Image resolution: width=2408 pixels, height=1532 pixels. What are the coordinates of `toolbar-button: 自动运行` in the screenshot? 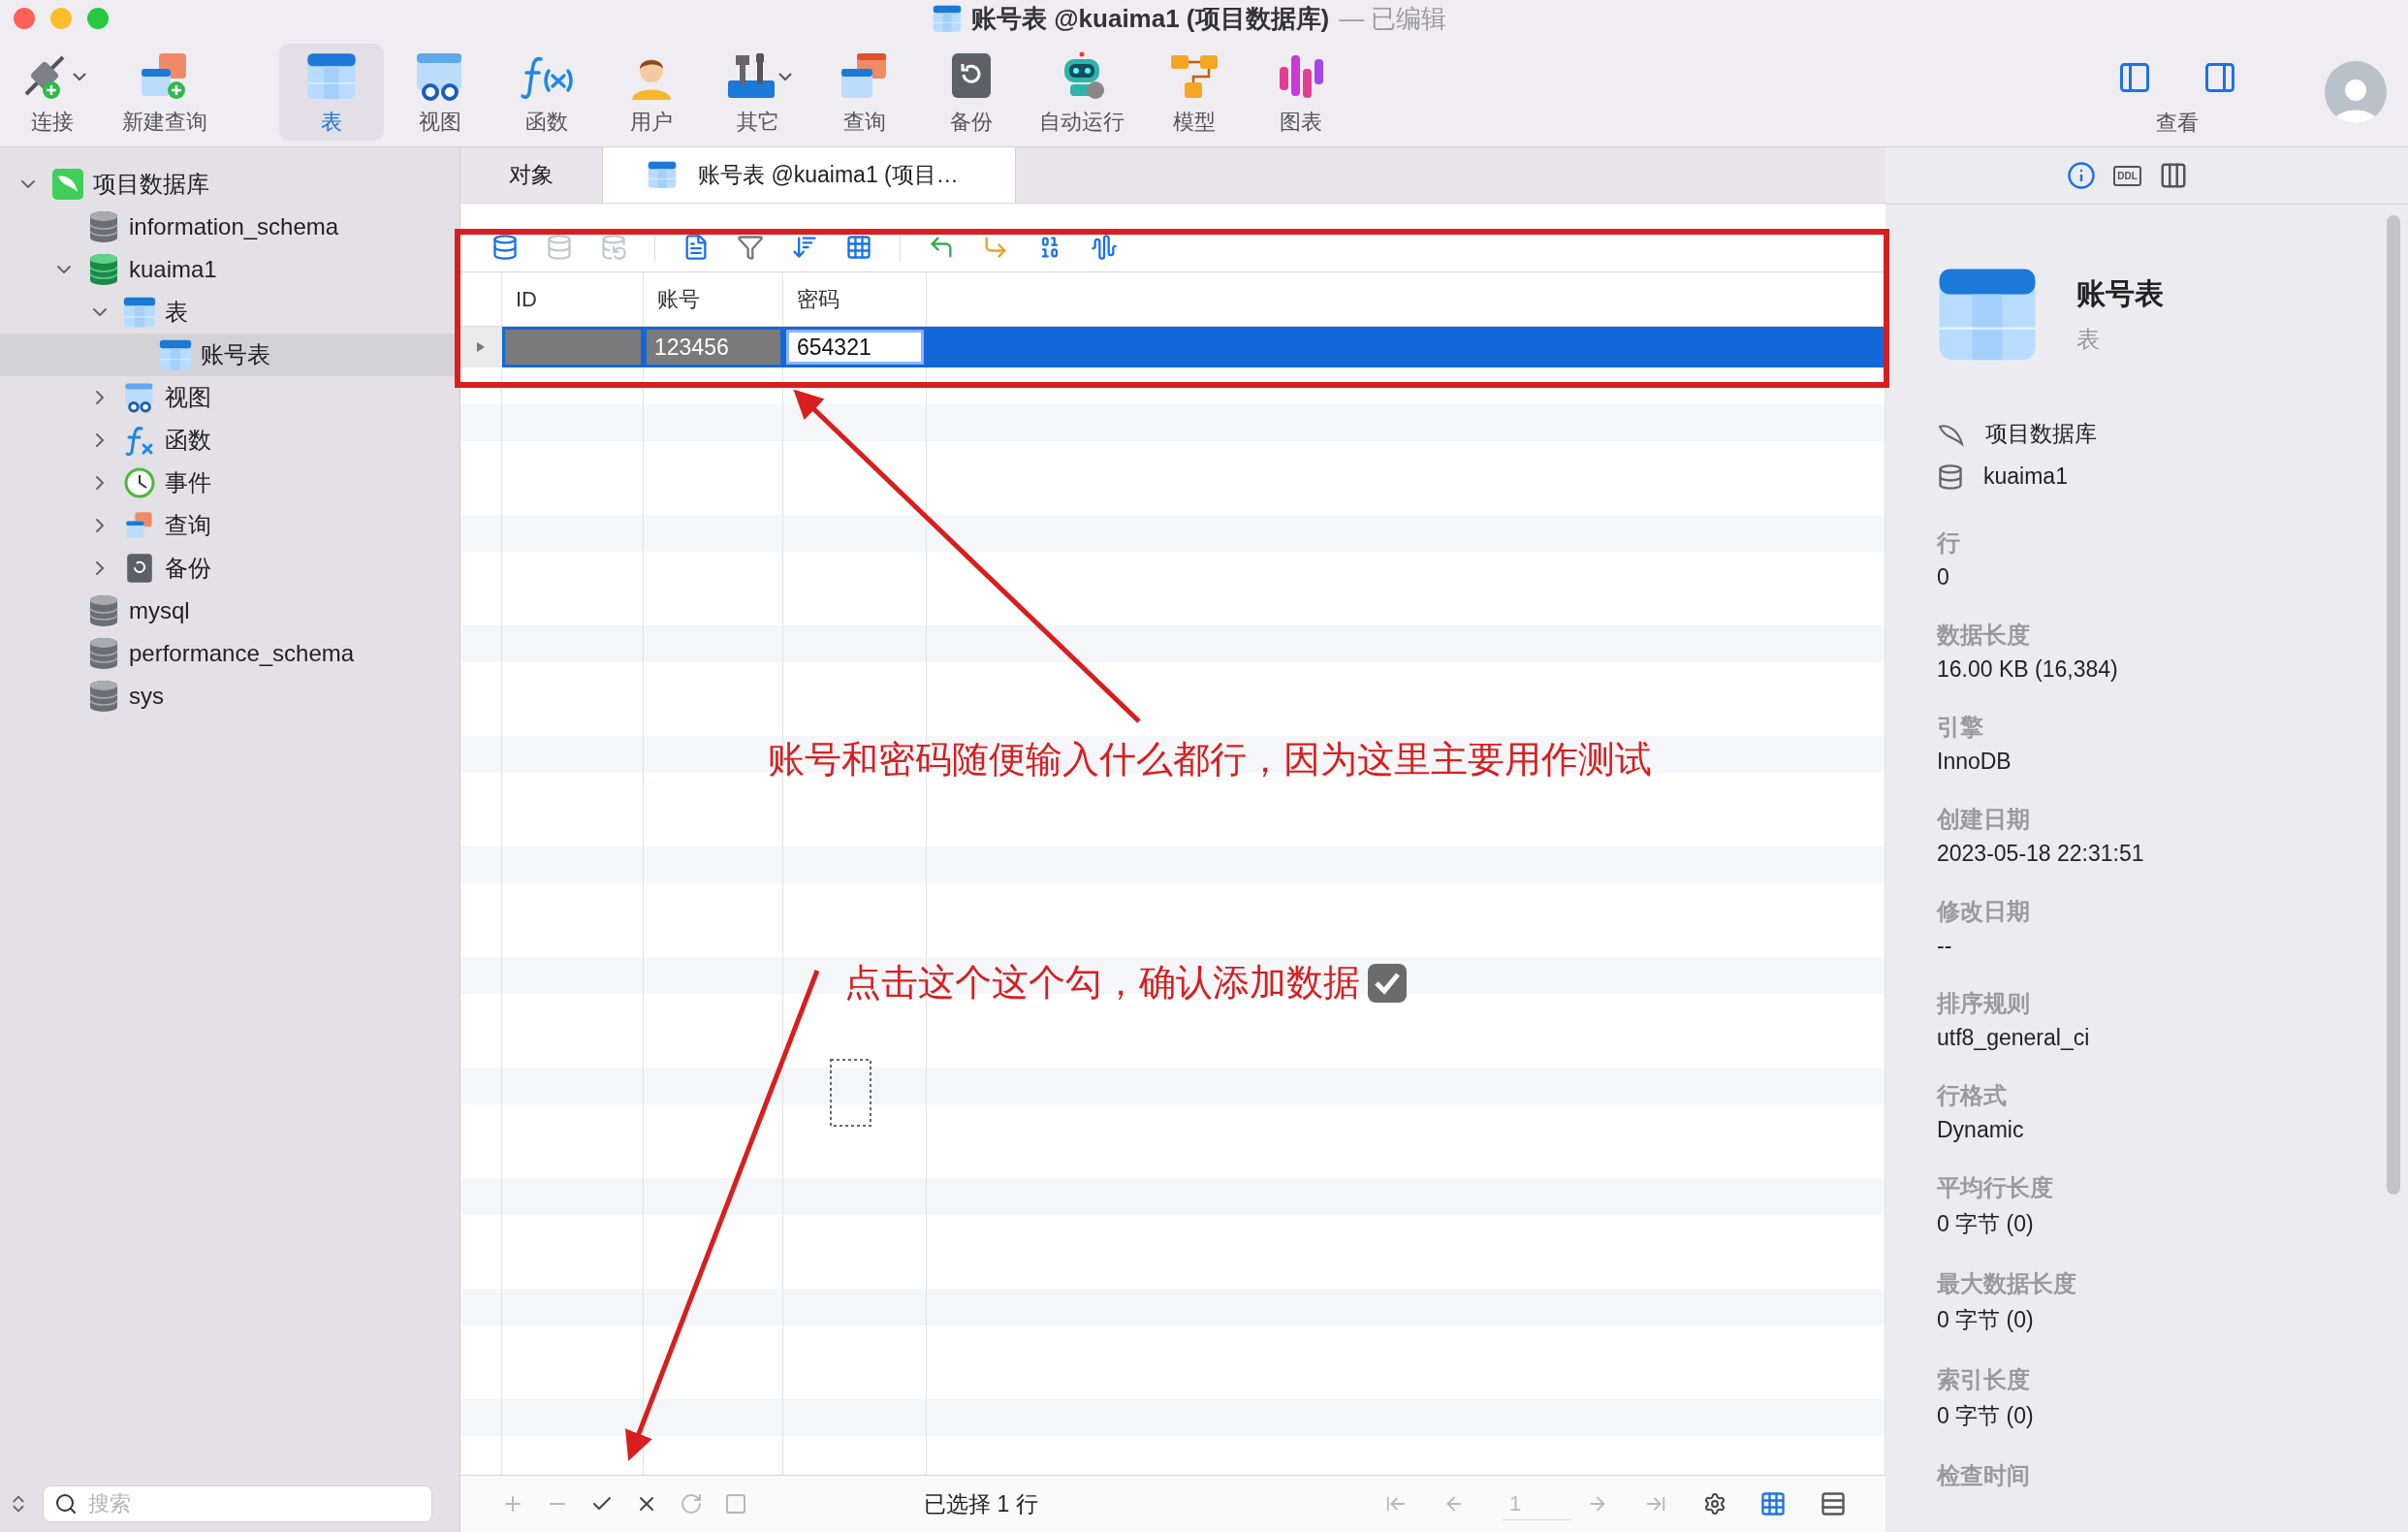 It's located at (1082, 92).